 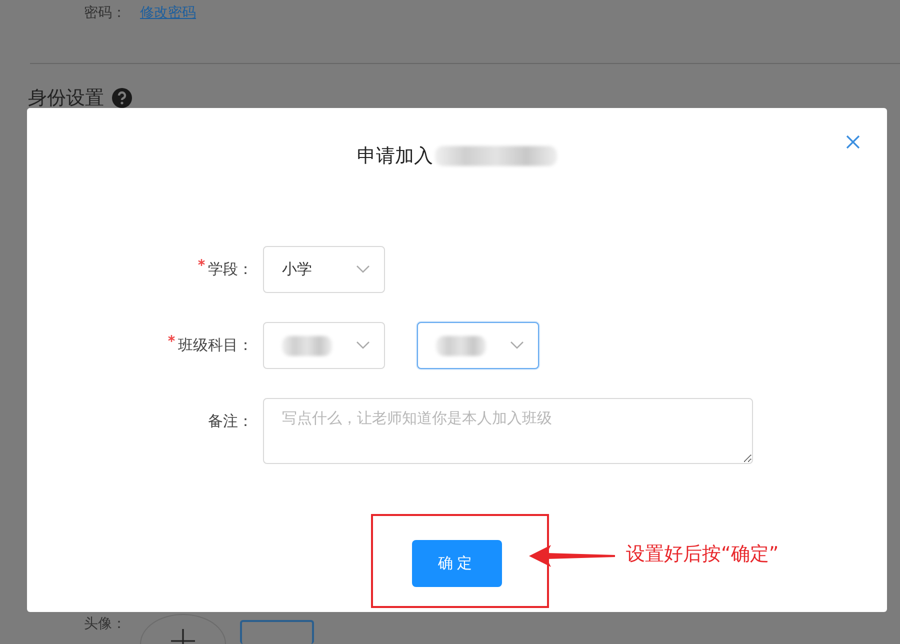 I want to click on browse-button, so click(x=277, y=632).